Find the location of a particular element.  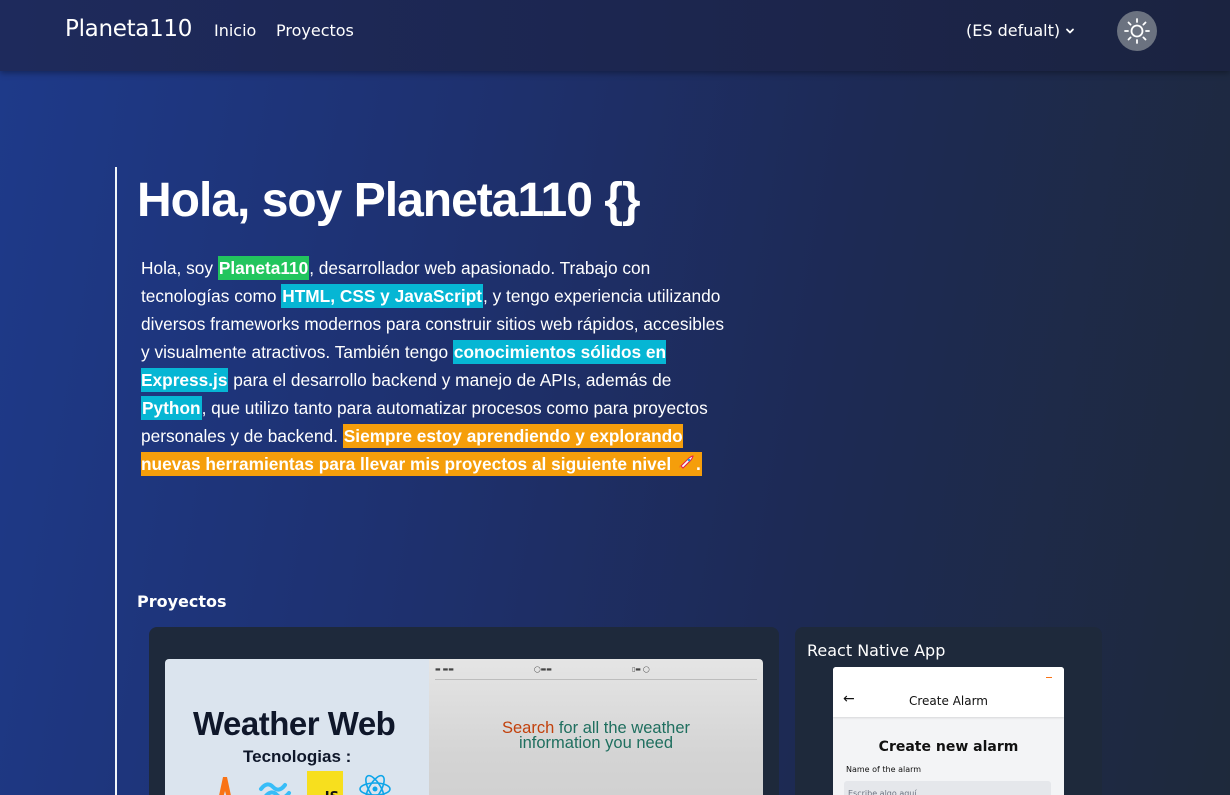

navbar: Planeta110 Inicio Proyectos (ES defualt) is located at coordinates (615, 35).